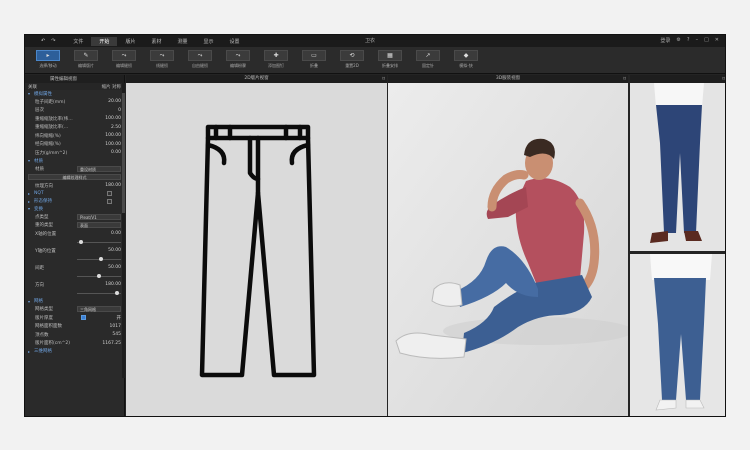  Describe the element at coordinates (109, 194) in the screenshot. I see `nqt-checkbox` at that location.